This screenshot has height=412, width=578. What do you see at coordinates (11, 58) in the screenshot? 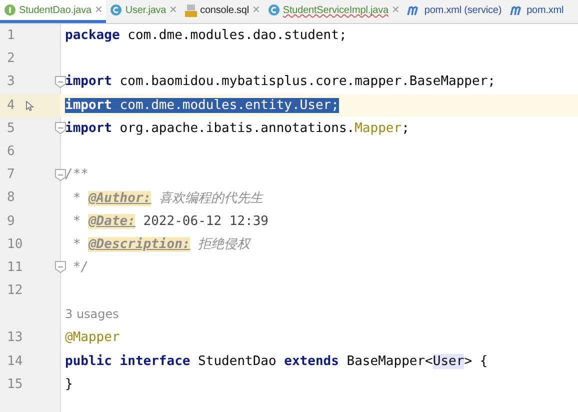
I see `line-number: 2` at bounding box center [11, 58].